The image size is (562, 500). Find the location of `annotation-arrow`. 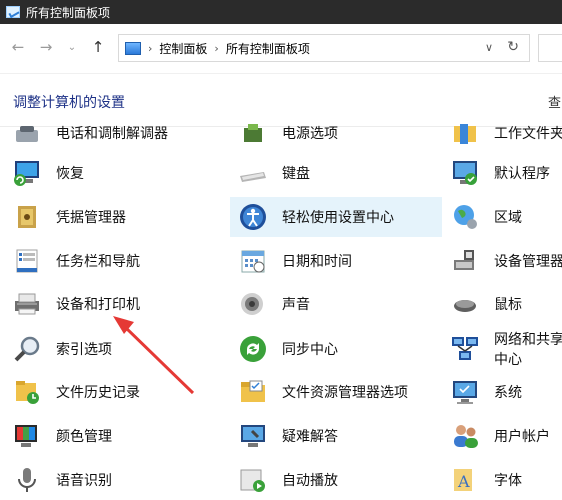

annotation-arrow is located at coordinates (154, 355).